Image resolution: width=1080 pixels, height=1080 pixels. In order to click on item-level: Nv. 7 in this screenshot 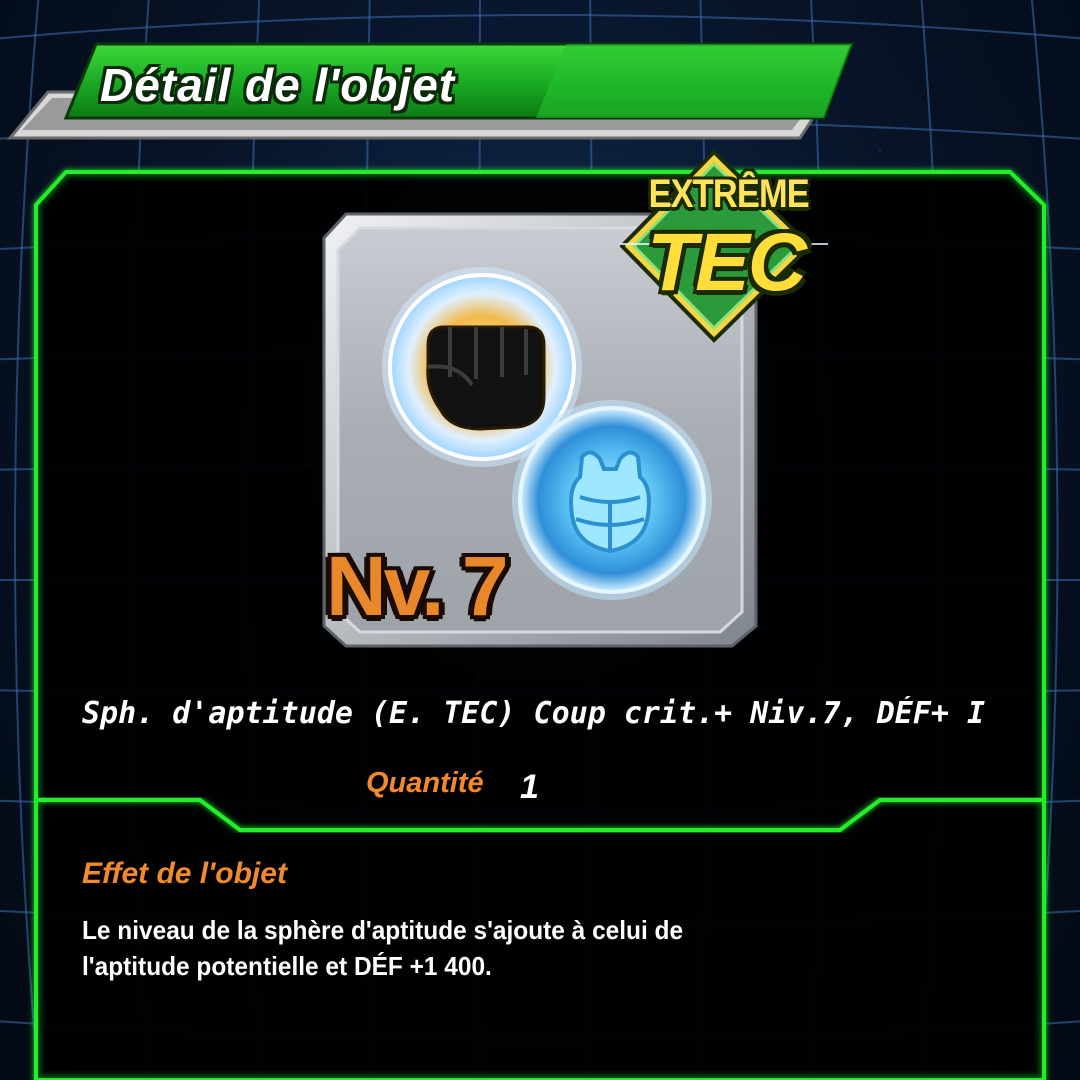, I will do `click(417, 586)`.